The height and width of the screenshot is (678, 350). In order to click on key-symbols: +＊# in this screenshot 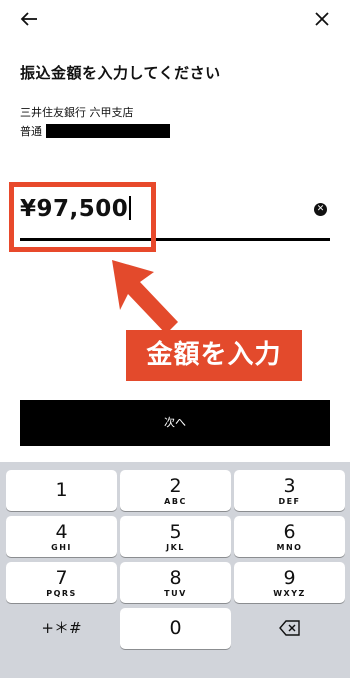, I will do `click(61, 628)`.